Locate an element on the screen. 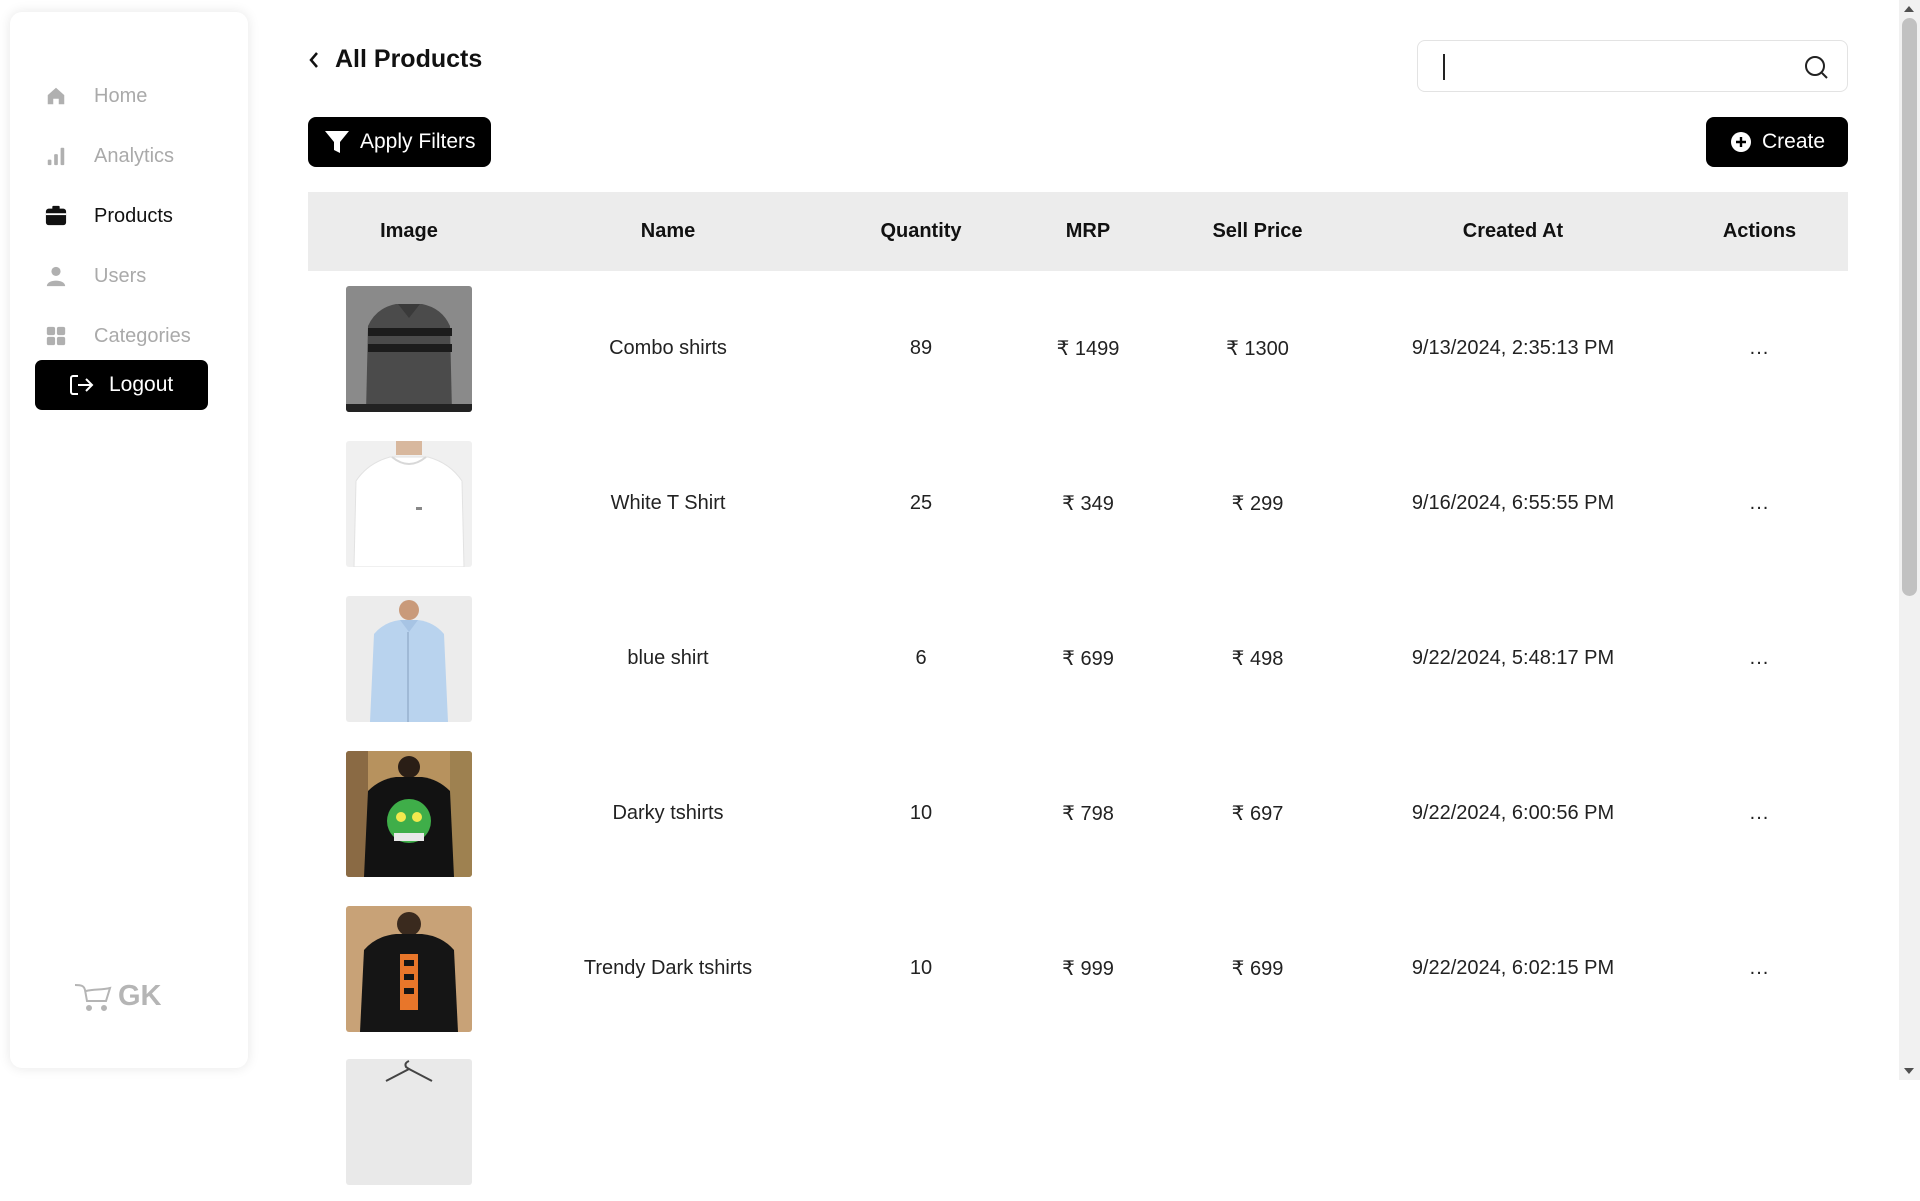 This screenshot has height=1201, width=1920. product-created-at: 9/13/2024, 2:35:13 PM is located at coordinates (1513, 348).